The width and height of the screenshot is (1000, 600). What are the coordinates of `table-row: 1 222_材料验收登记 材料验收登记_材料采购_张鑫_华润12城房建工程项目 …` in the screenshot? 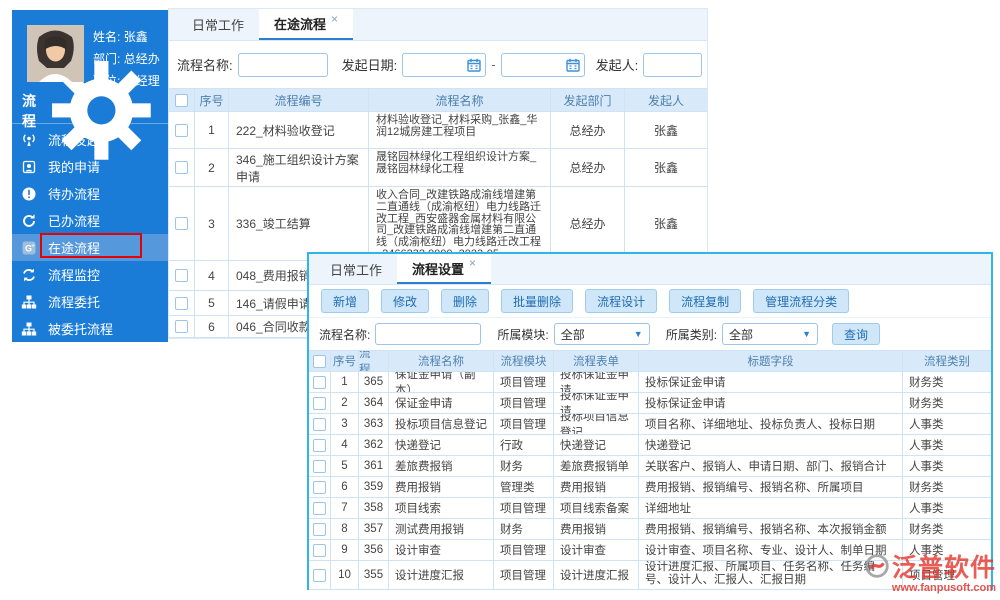 It's located at (438, 130).